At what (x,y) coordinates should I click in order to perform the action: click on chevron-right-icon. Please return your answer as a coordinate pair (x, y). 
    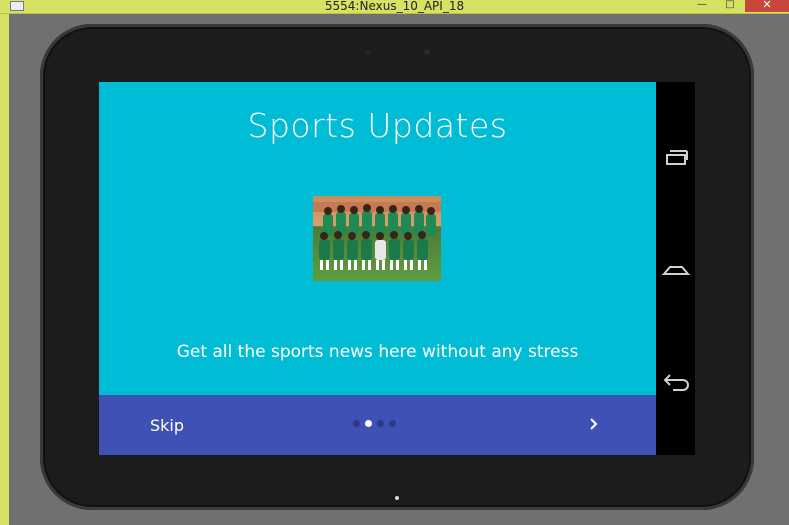
    Looking at the image, I should click on (594, 424).